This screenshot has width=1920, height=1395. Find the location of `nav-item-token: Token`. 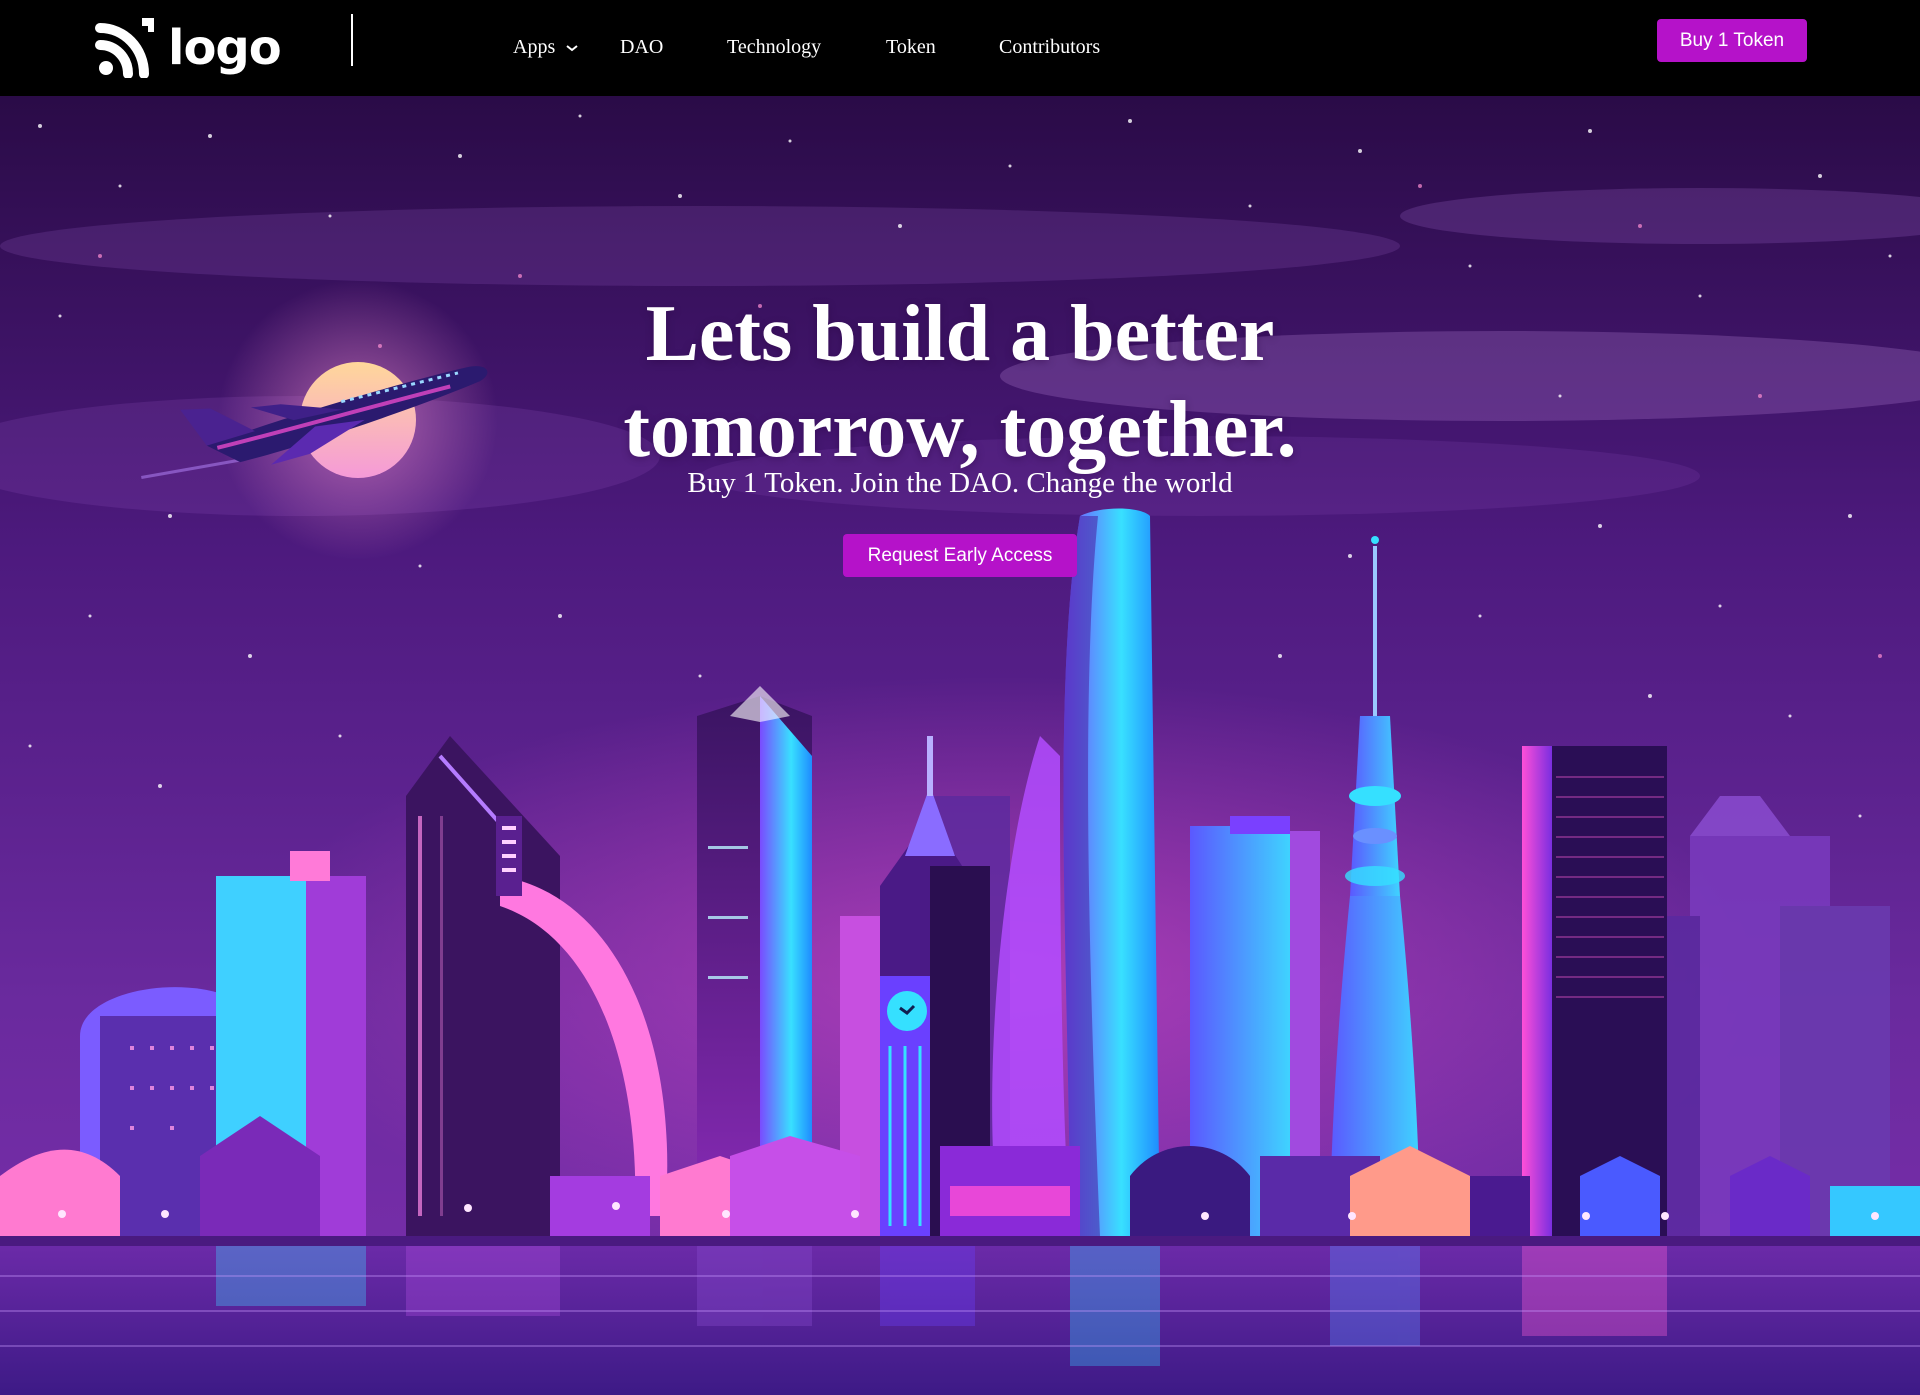

nav-item-token: Token is located at coordinates (911, 47).